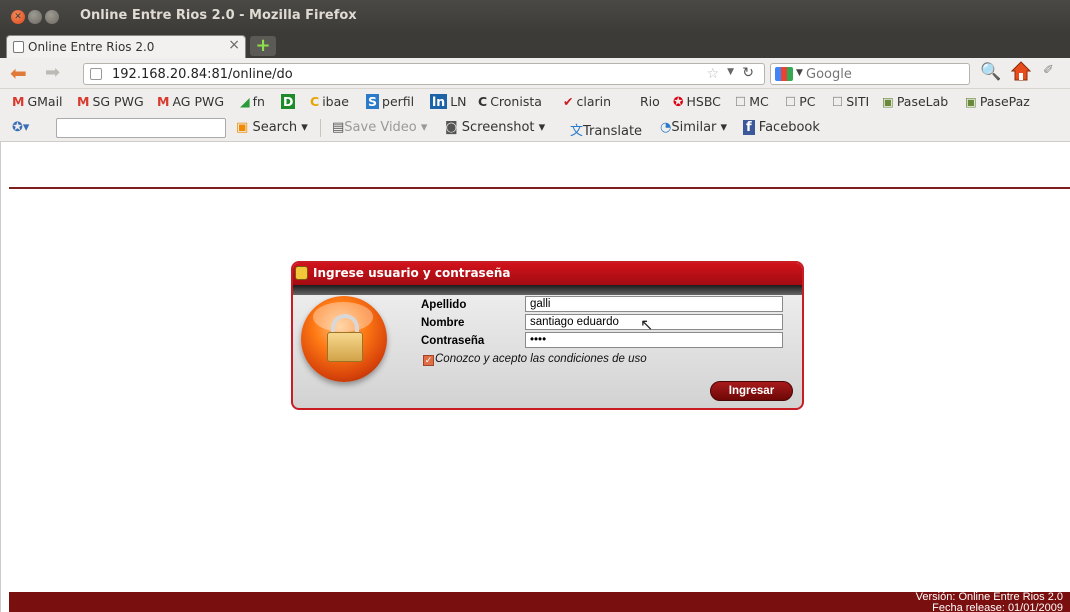 The image size is (1070, 612). What do you see at coordinates (263, 46) in the screenshot?
I see `new-tab-button: +` at bounding box center [263, 46].